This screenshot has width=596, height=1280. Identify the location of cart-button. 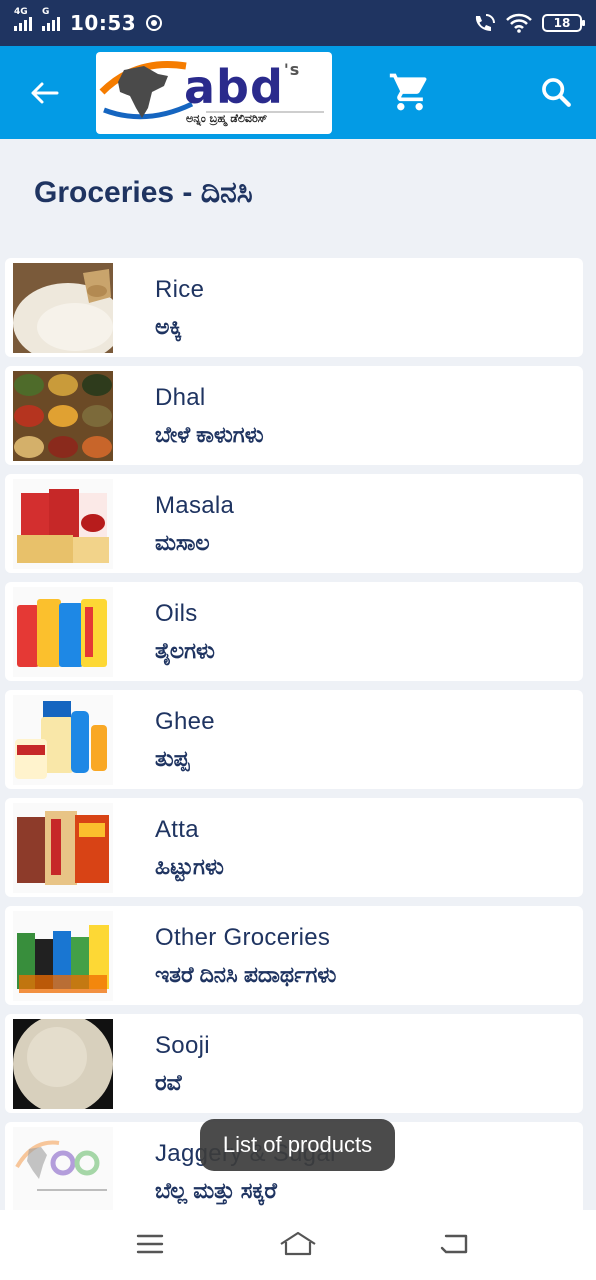
(410, 92).